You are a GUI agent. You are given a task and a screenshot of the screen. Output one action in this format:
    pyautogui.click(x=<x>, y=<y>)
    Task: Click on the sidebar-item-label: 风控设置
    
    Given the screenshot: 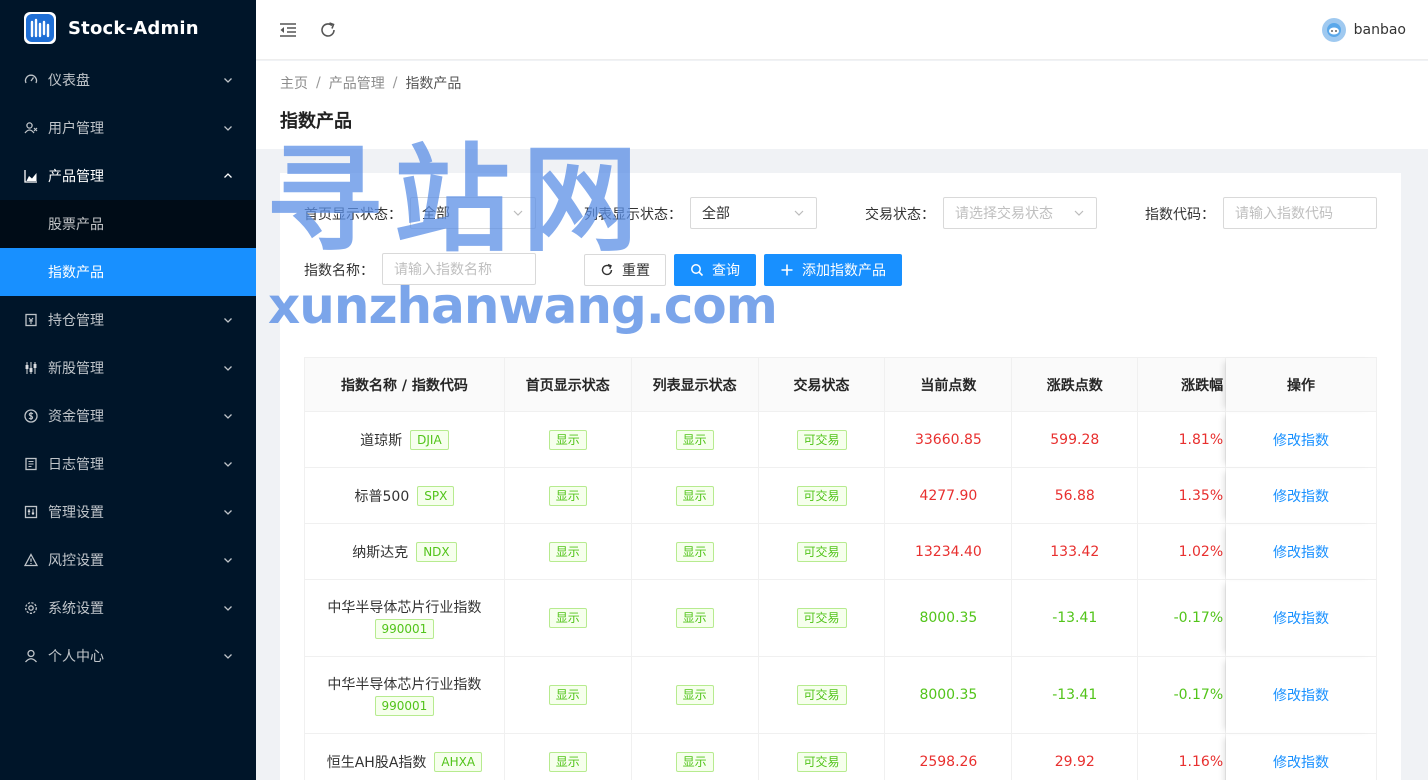 What is the action you would take?
    pyautogui.click(x=76, y=561)
    